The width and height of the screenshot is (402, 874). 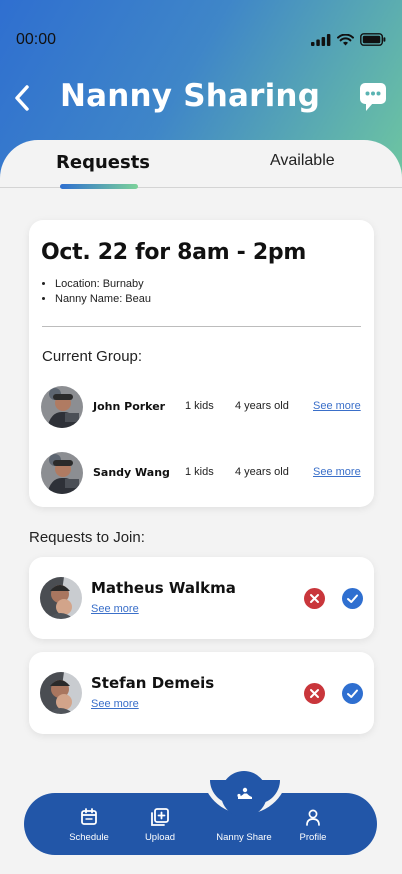 What do you see at coordinates (129, 406) in the screenshot?
I see `member-name: John Porker` at bounding box center [129, 406].